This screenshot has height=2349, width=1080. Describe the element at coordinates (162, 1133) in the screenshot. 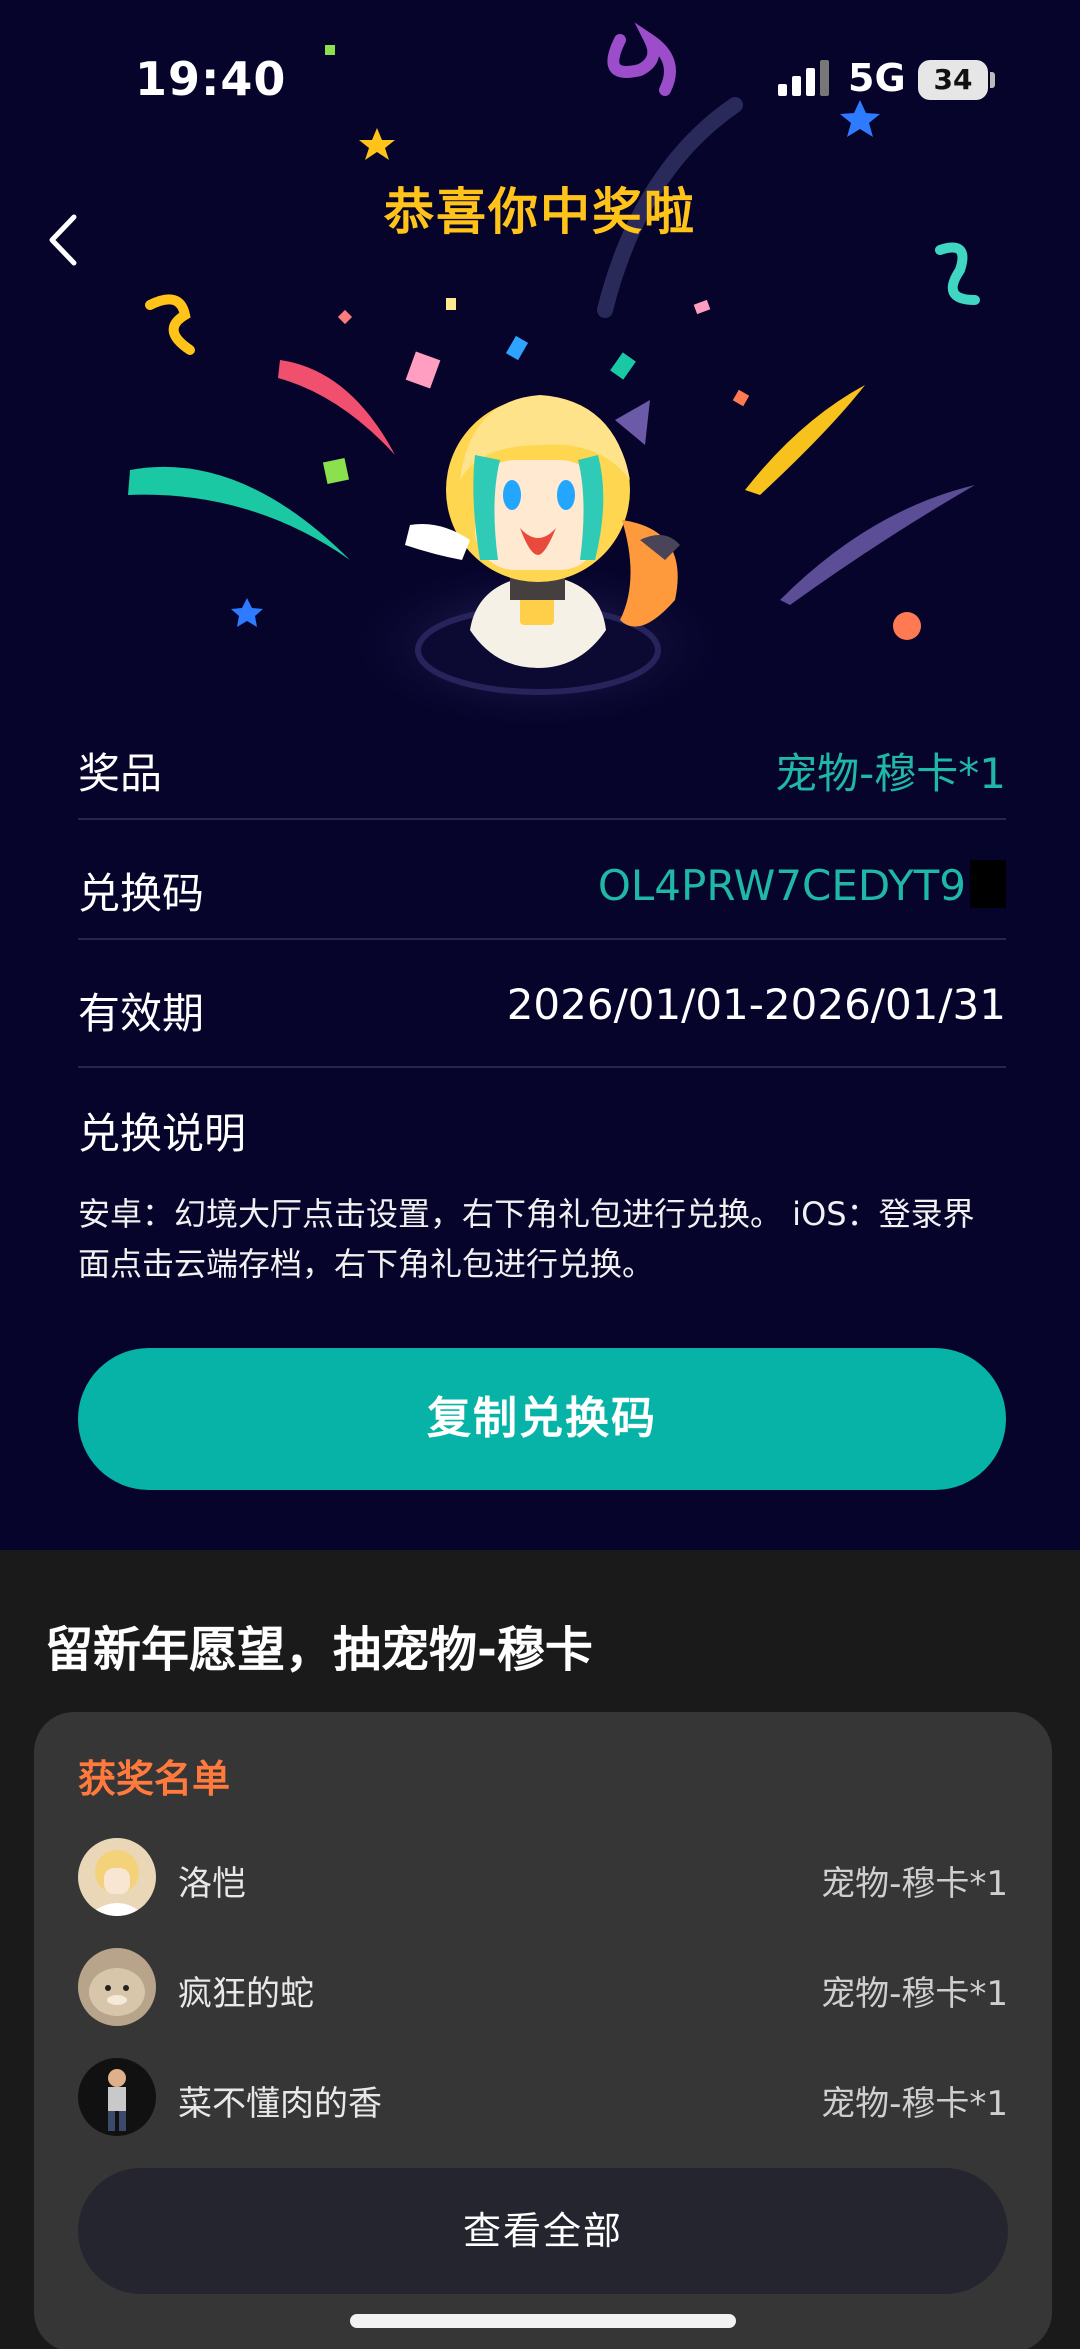

I see `instructions-title: 兑换说明` at that location.